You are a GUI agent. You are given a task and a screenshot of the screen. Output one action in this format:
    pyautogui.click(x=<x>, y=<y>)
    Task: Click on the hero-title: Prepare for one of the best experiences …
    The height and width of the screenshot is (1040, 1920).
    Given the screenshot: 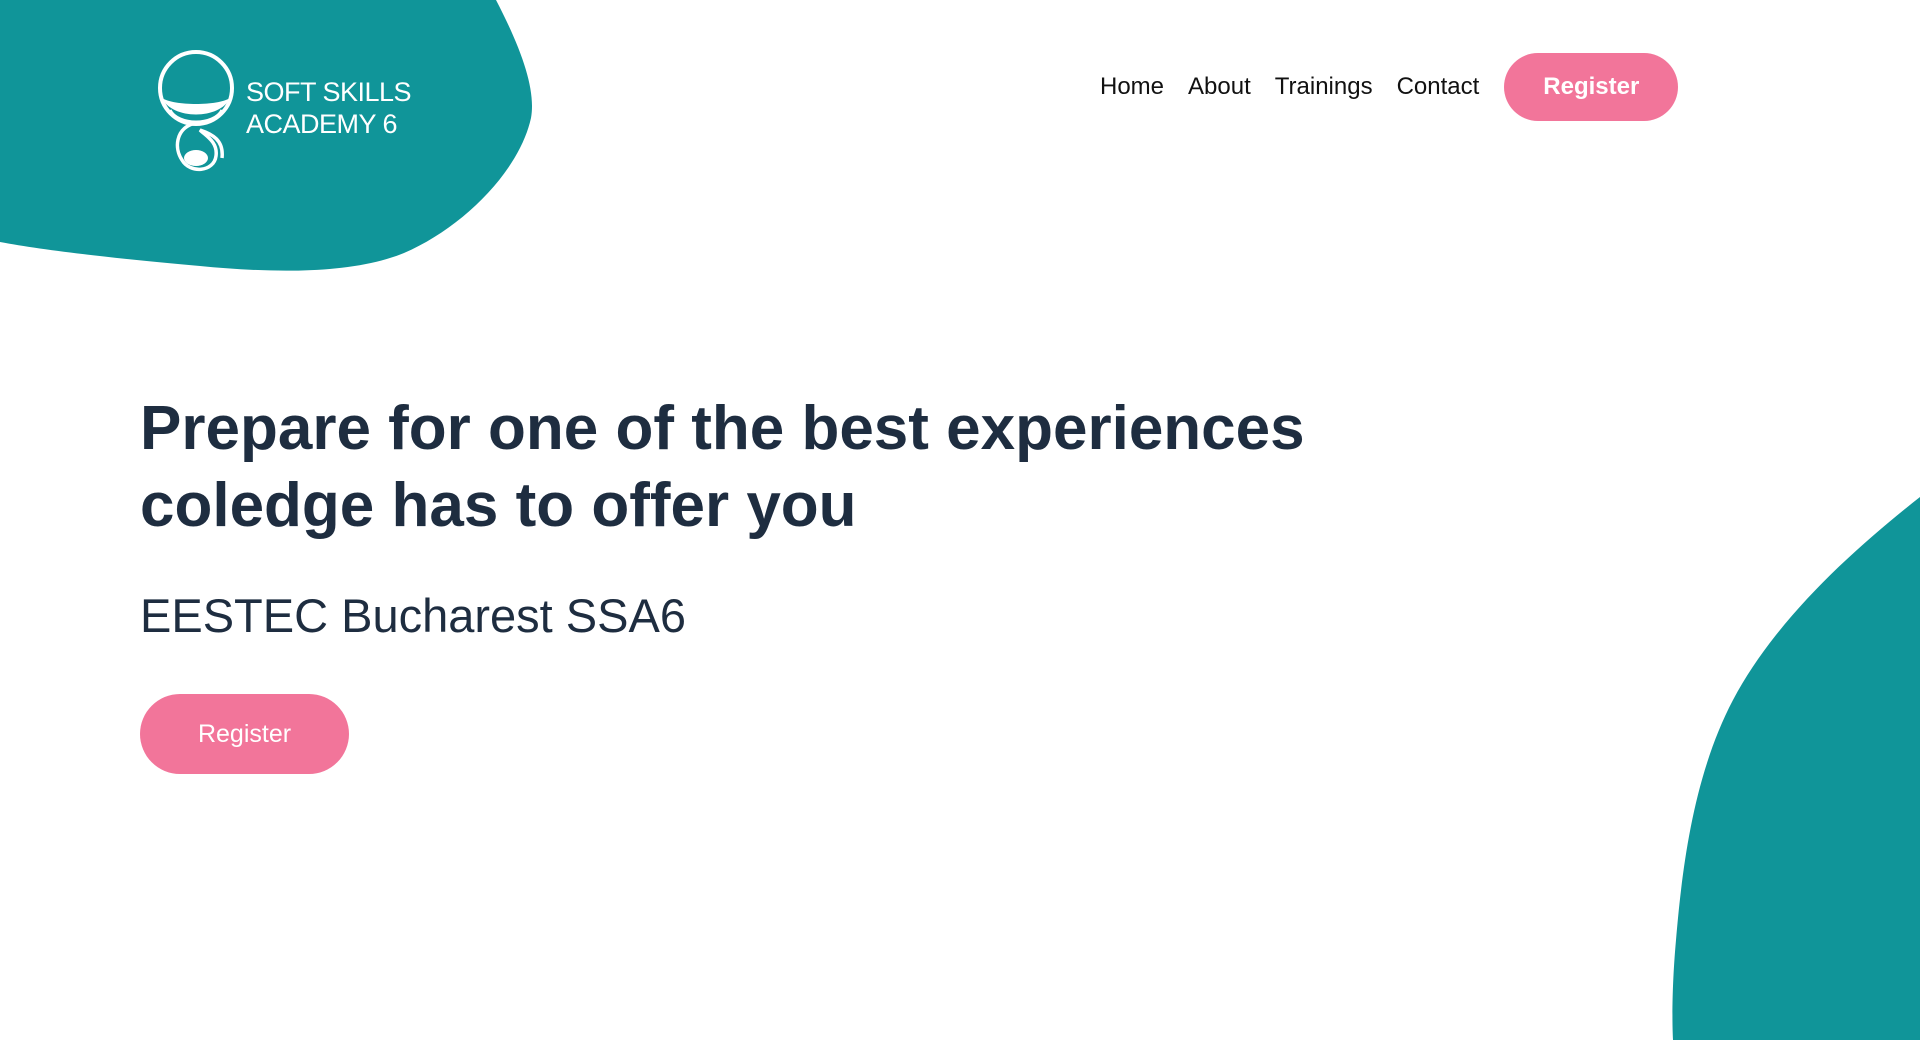 What is the action you would take?
    pyautogui.click(x=740, y=467)
    